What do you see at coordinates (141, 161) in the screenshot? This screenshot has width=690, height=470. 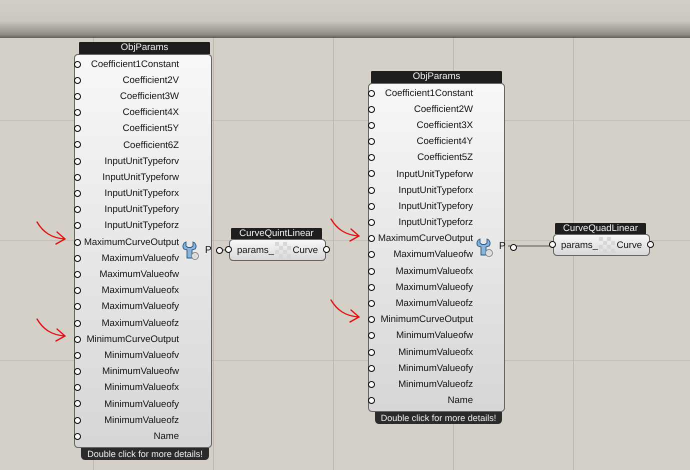 I see `input-label: InputUnitTypeforv` at bounding box center [141, 161].